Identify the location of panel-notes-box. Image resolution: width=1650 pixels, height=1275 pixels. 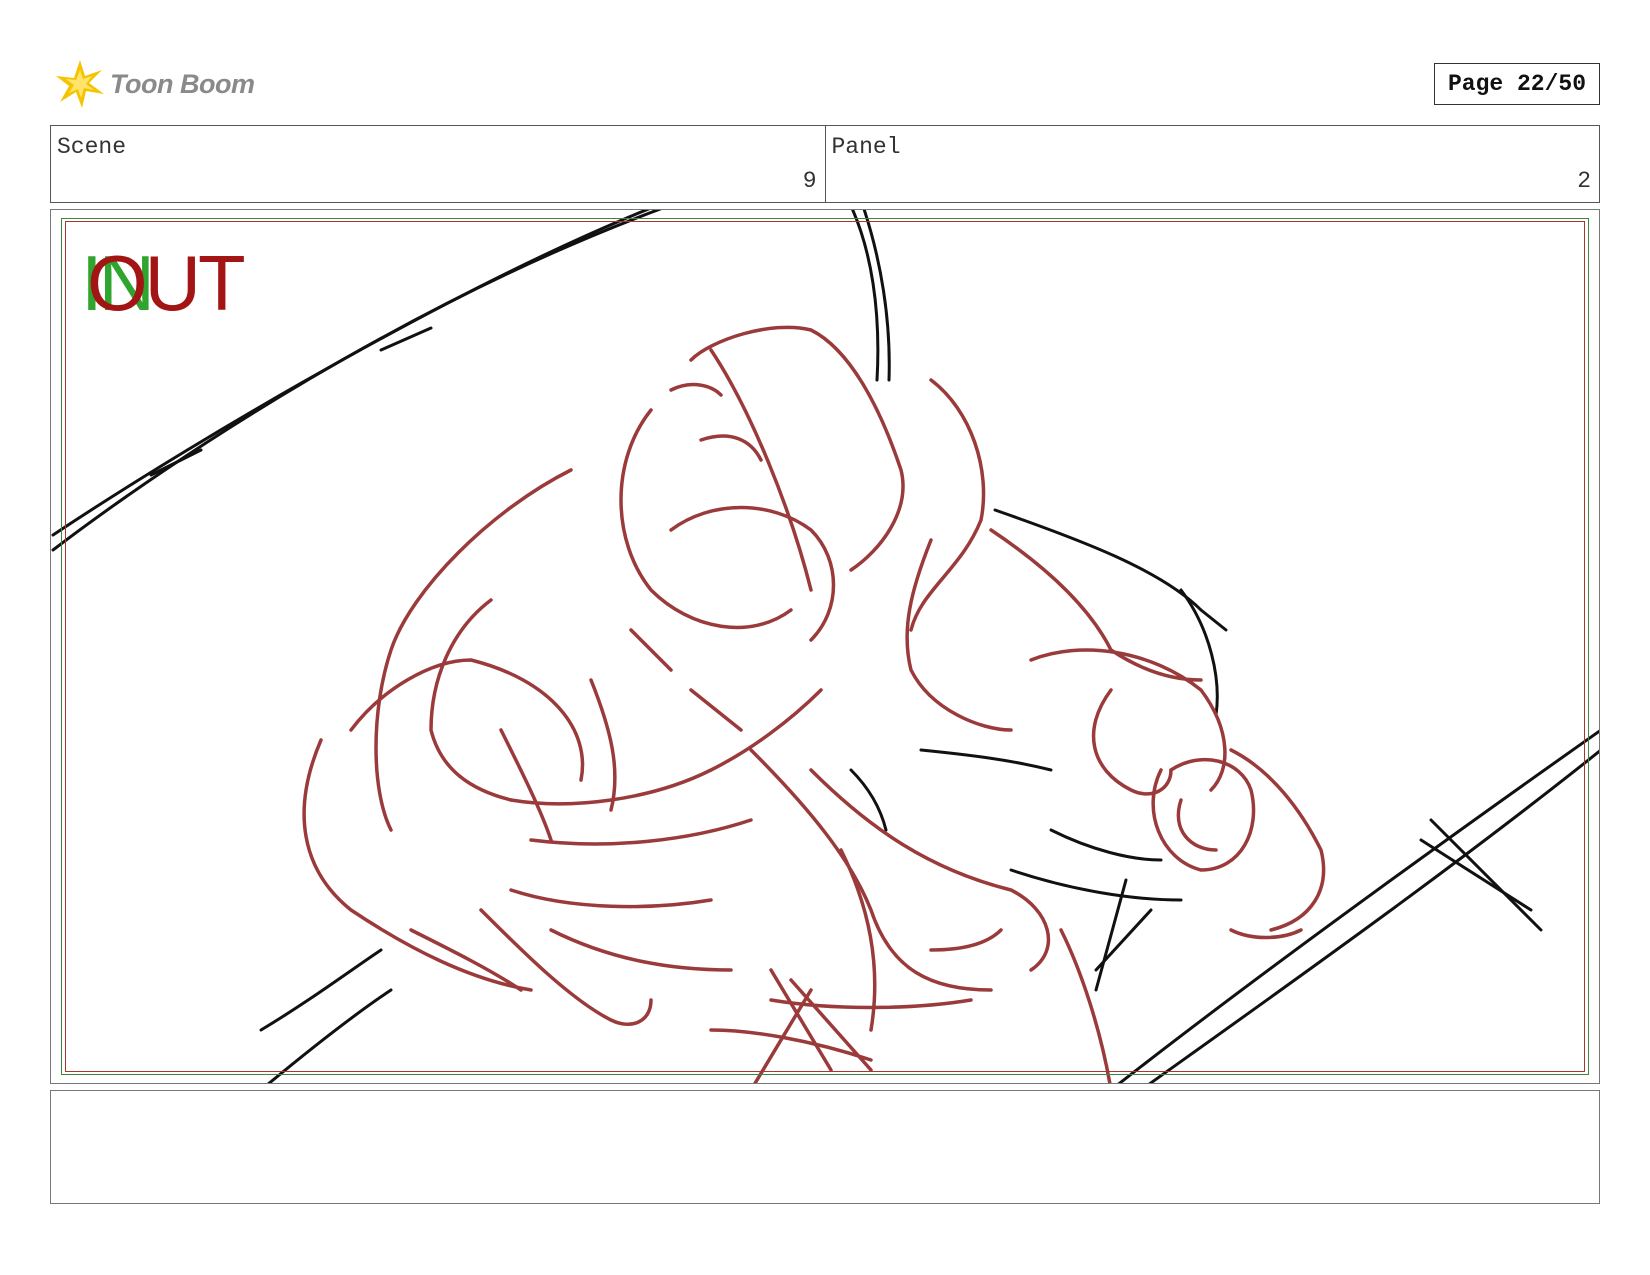
(825, 1147).